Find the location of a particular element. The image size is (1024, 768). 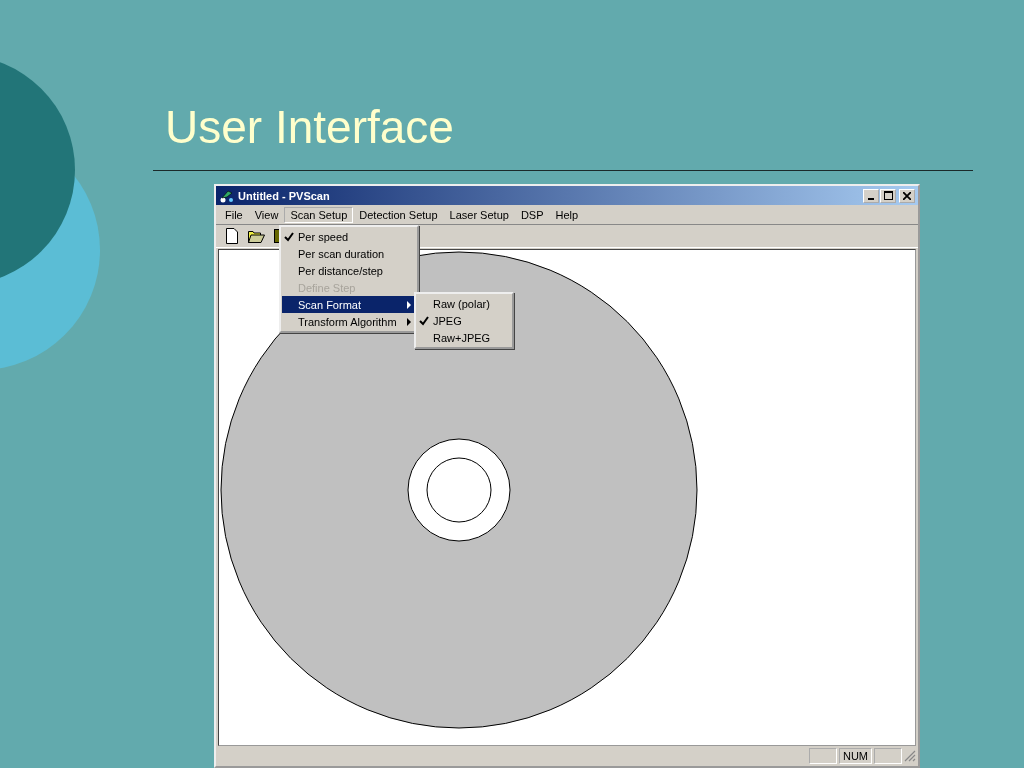

window-title: Untitled - PVScan is located at coordinates (284, 195).